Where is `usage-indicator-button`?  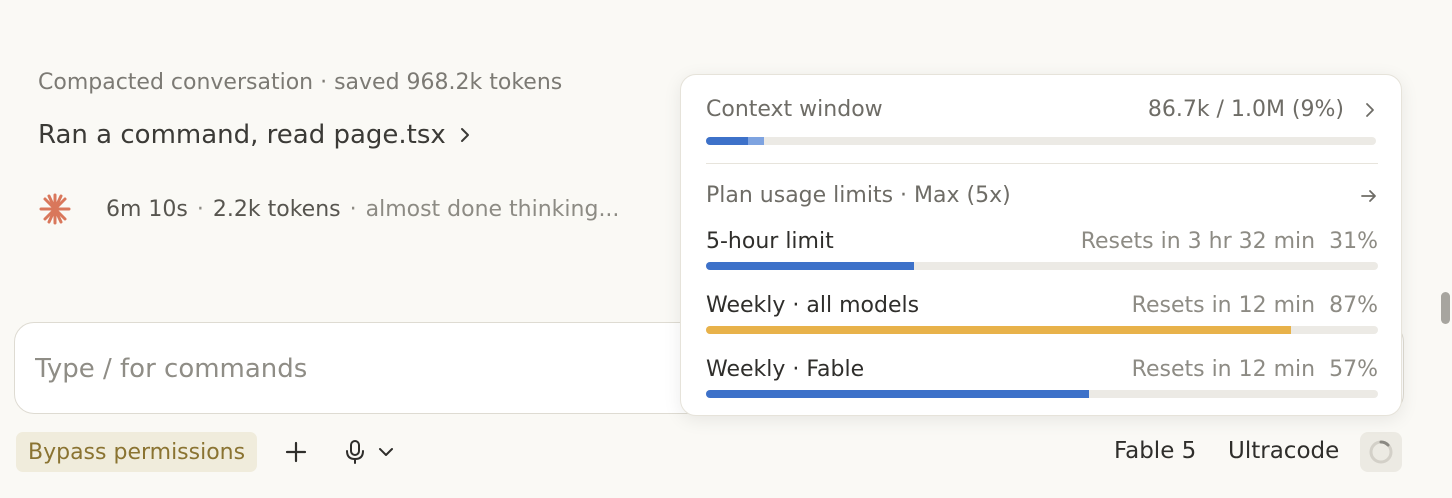 usage-indicator-button is located at coordinates (1381, 452).